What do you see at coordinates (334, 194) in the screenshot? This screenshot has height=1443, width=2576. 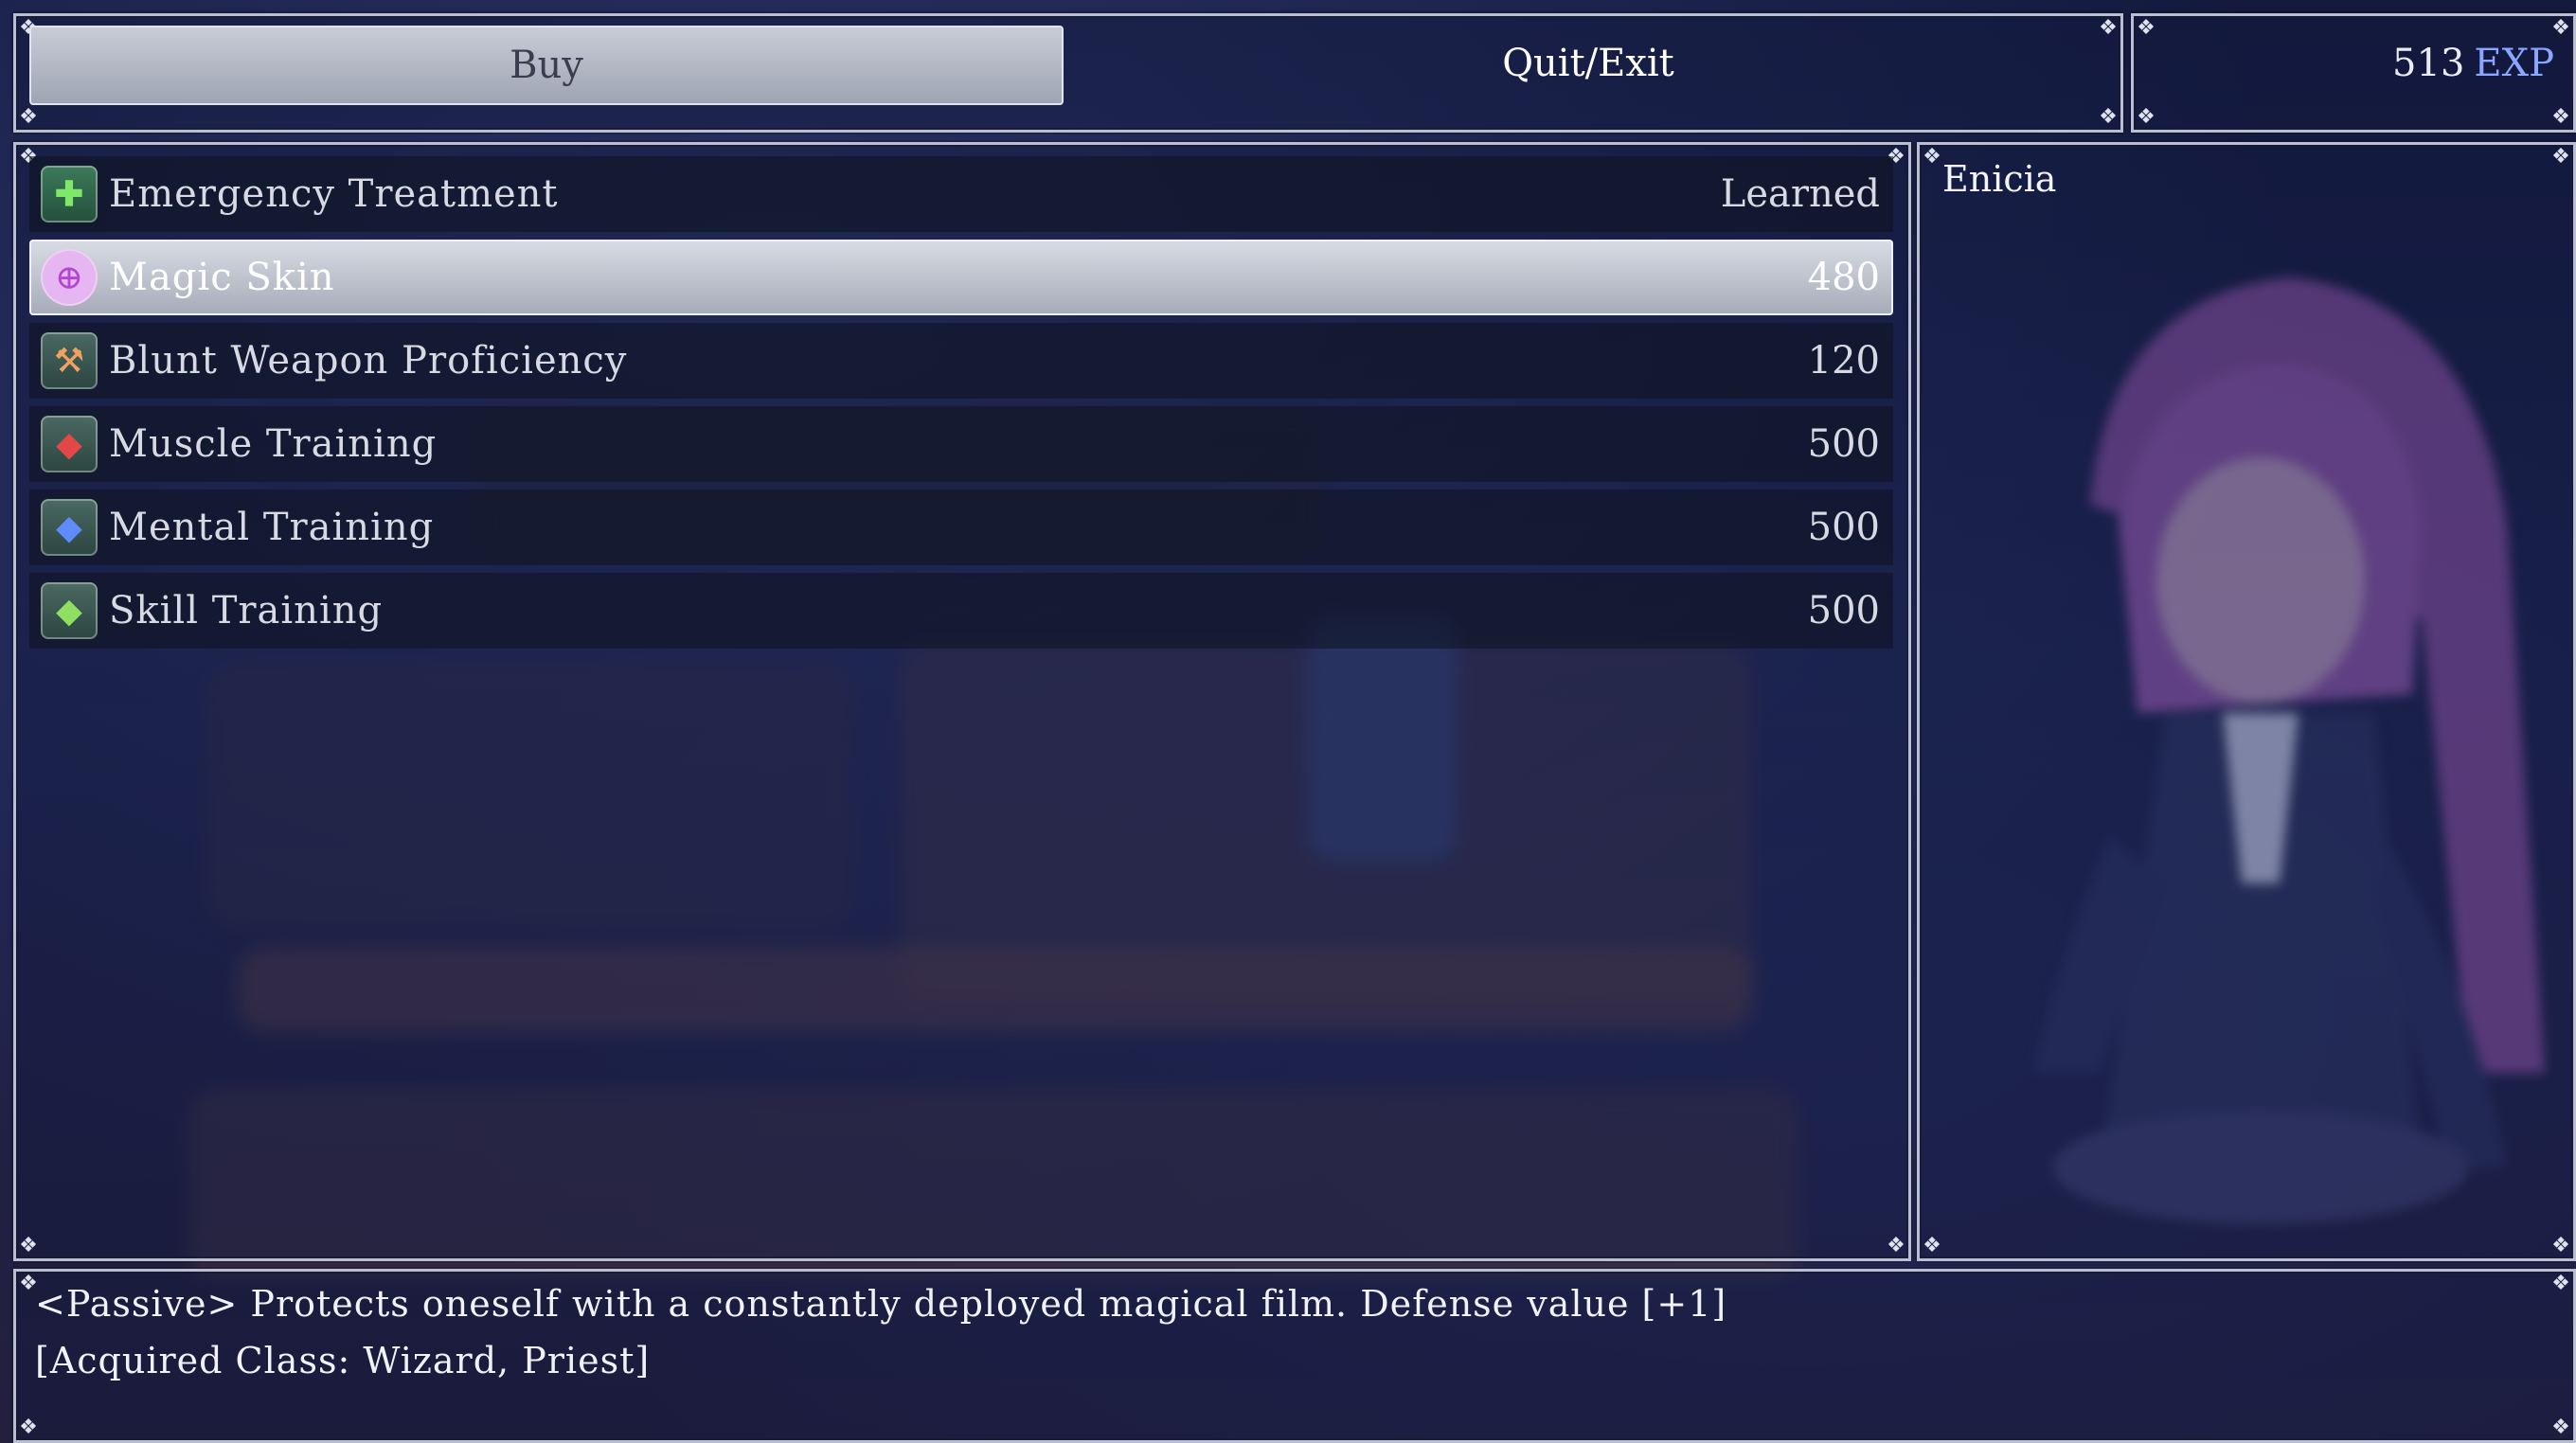 I see `skill-name: Emergency Treatment` at bounding box center [334, 194].